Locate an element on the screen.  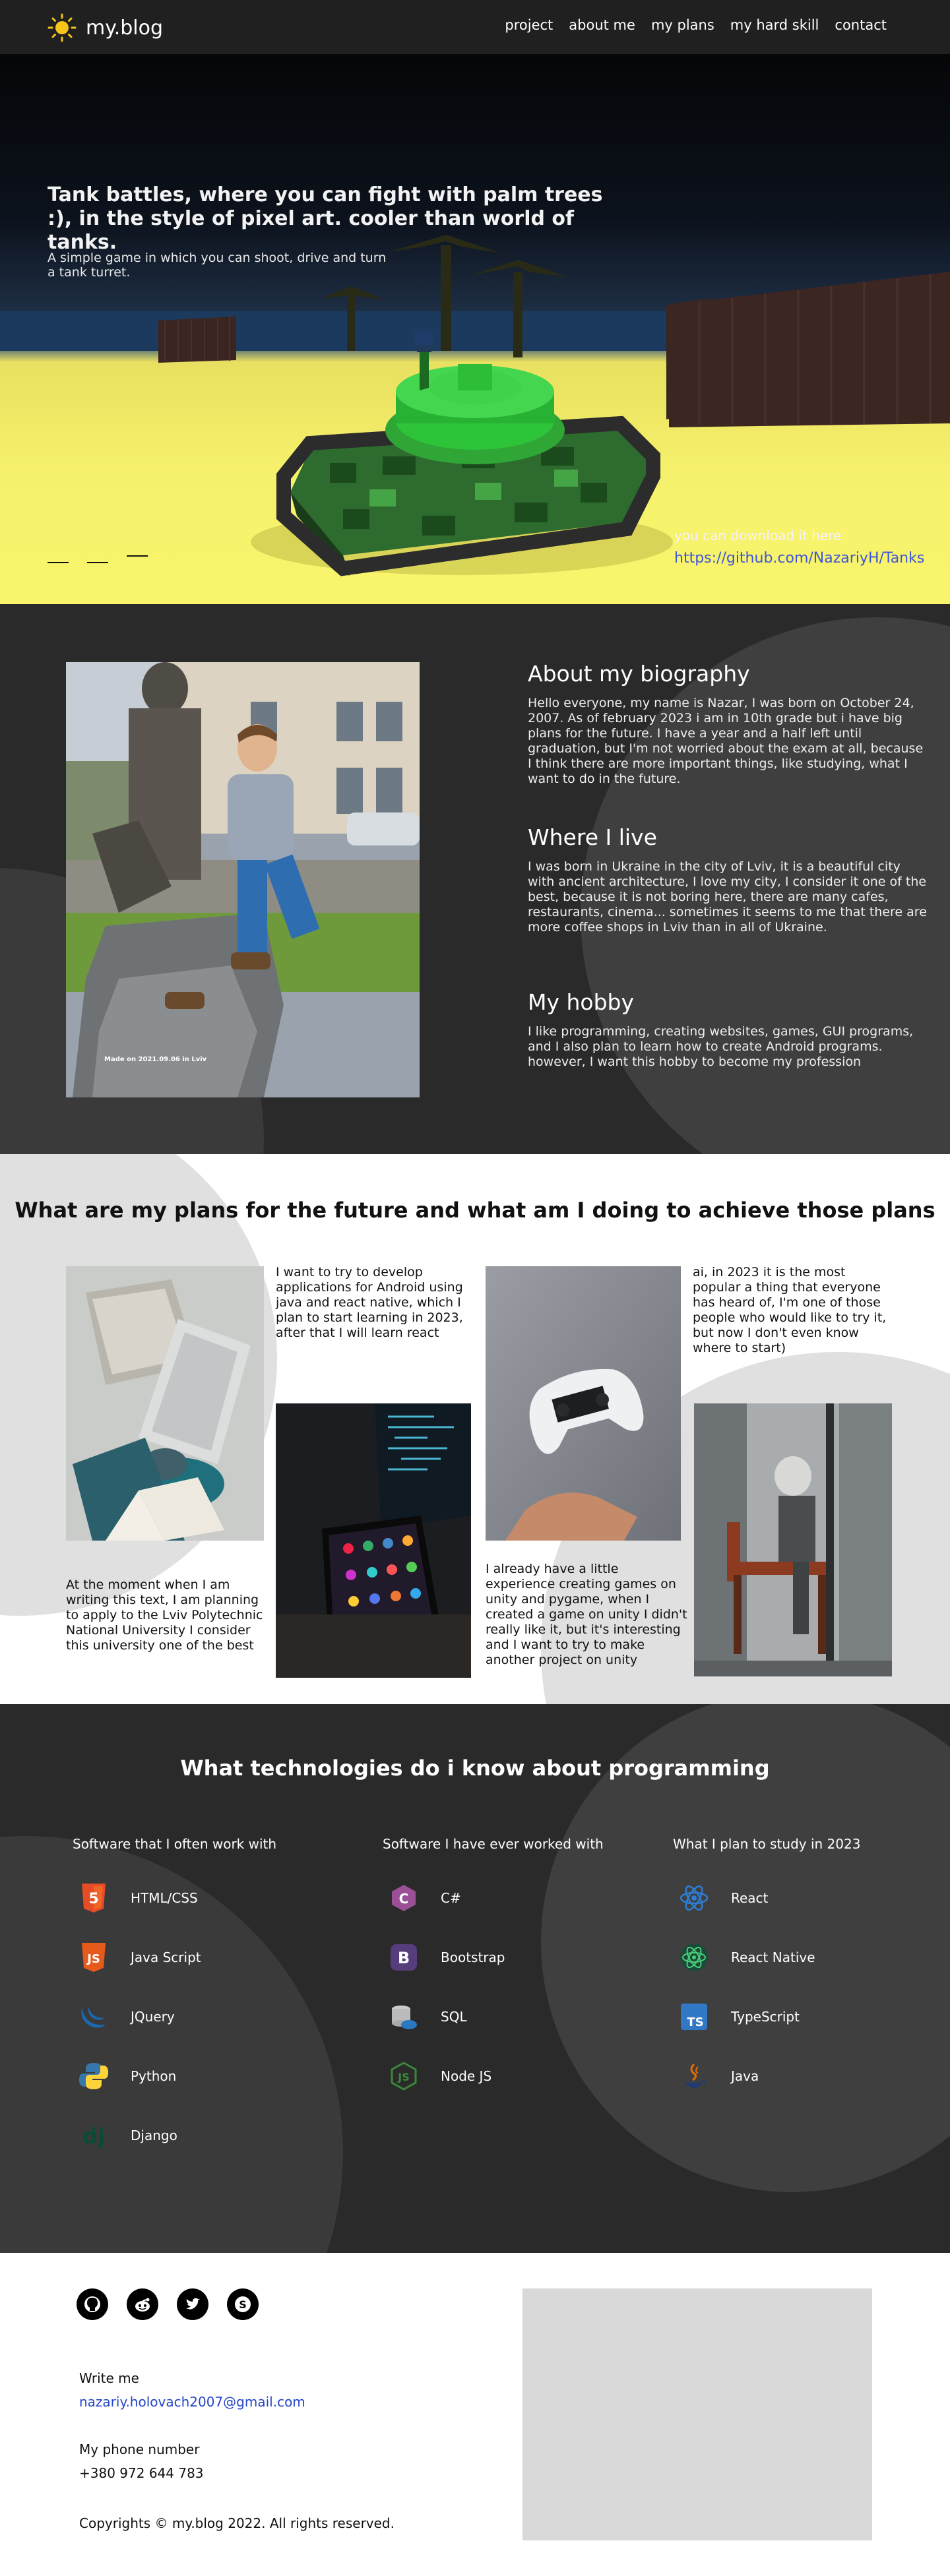
tech-column-heading: Software I have ever worked with is located at coordinates (494, 1844).